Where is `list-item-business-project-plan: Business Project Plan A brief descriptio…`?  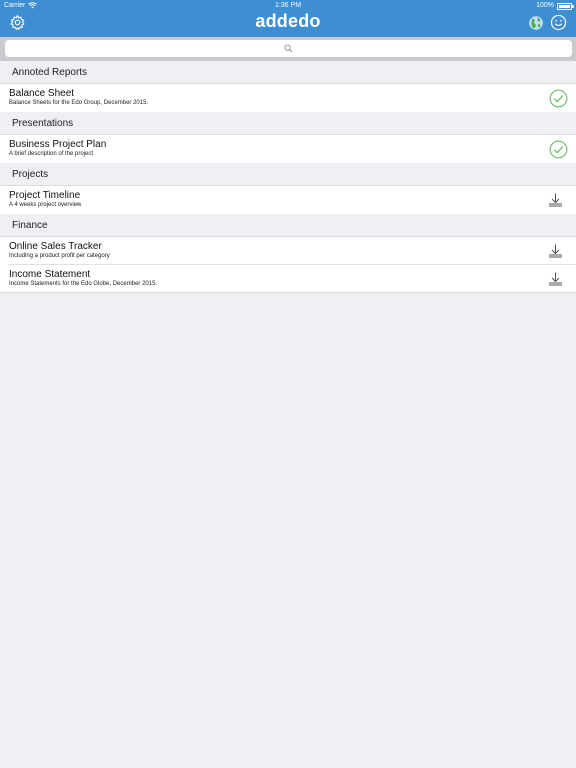 list-item-business-project-plan: Business Project Plan A brief descriptio… is located at coordinates (288, 149).